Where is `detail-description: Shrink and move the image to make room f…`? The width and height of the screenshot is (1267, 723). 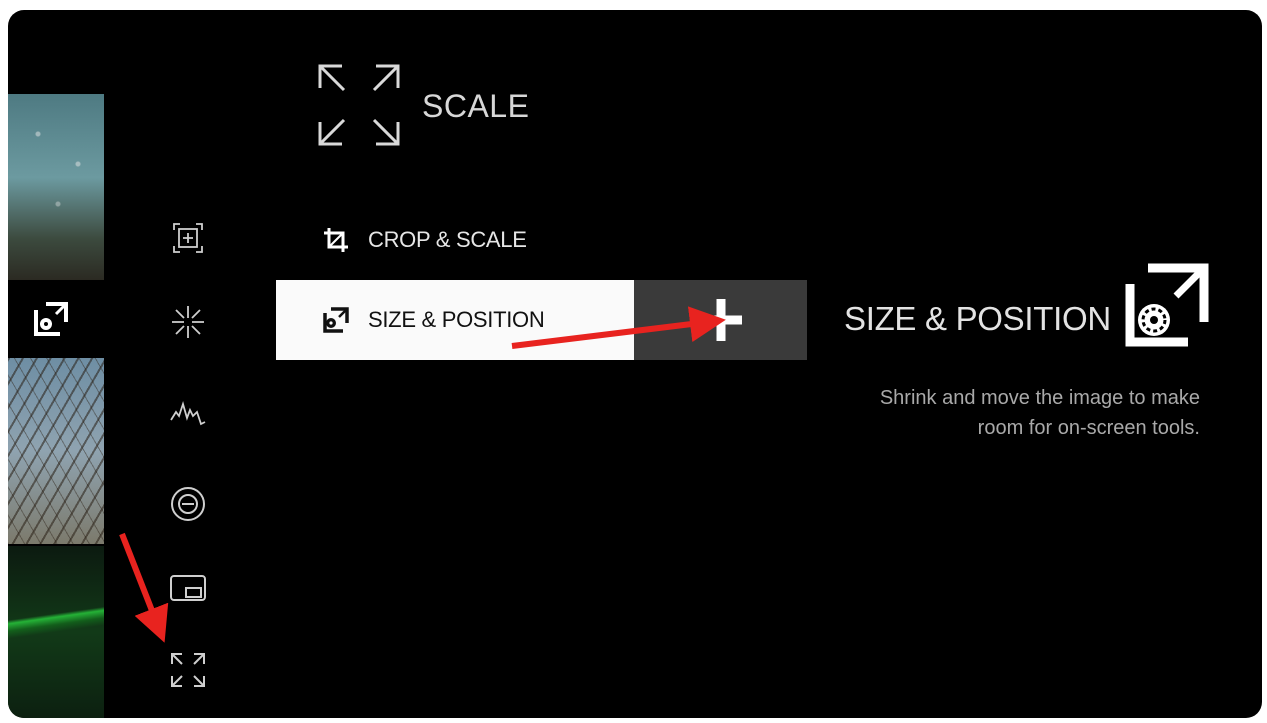 detail-description: Shrink and move the image to make room f… is located at coordinates (1039, 413).